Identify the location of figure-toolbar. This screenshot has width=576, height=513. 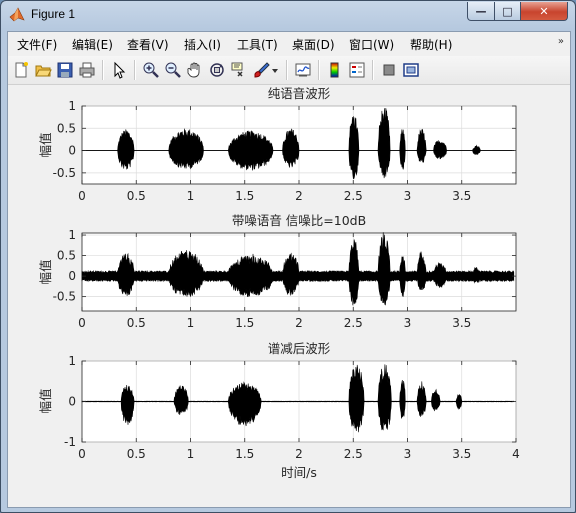
(289, 70).